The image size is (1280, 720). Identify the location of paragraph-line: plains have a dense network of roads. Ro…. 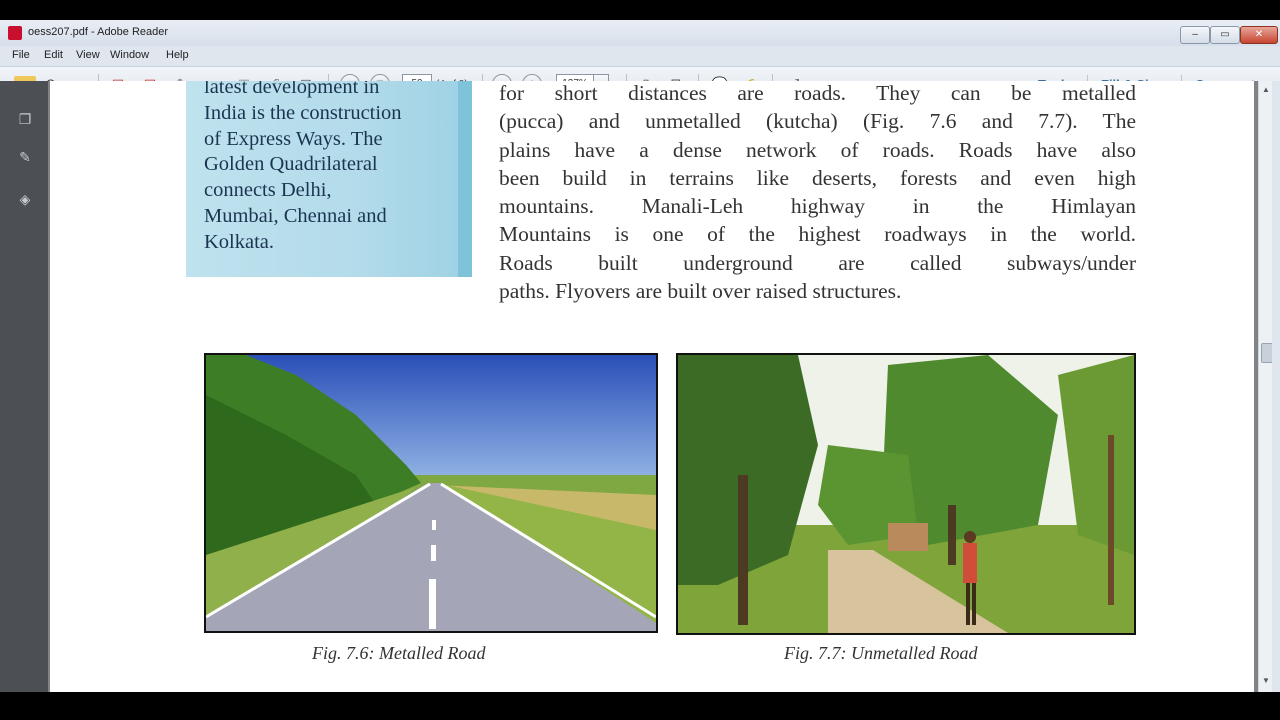
(817, 149).